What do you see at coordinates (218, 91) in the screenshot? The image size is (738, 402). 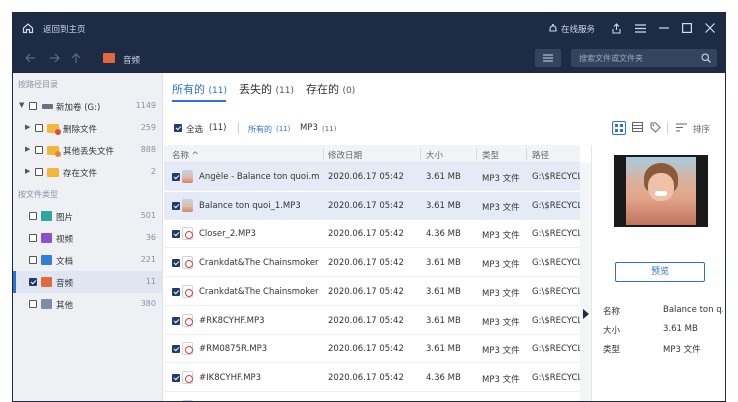 I see `tab-count: (11)` at bounding box center [218, 91].